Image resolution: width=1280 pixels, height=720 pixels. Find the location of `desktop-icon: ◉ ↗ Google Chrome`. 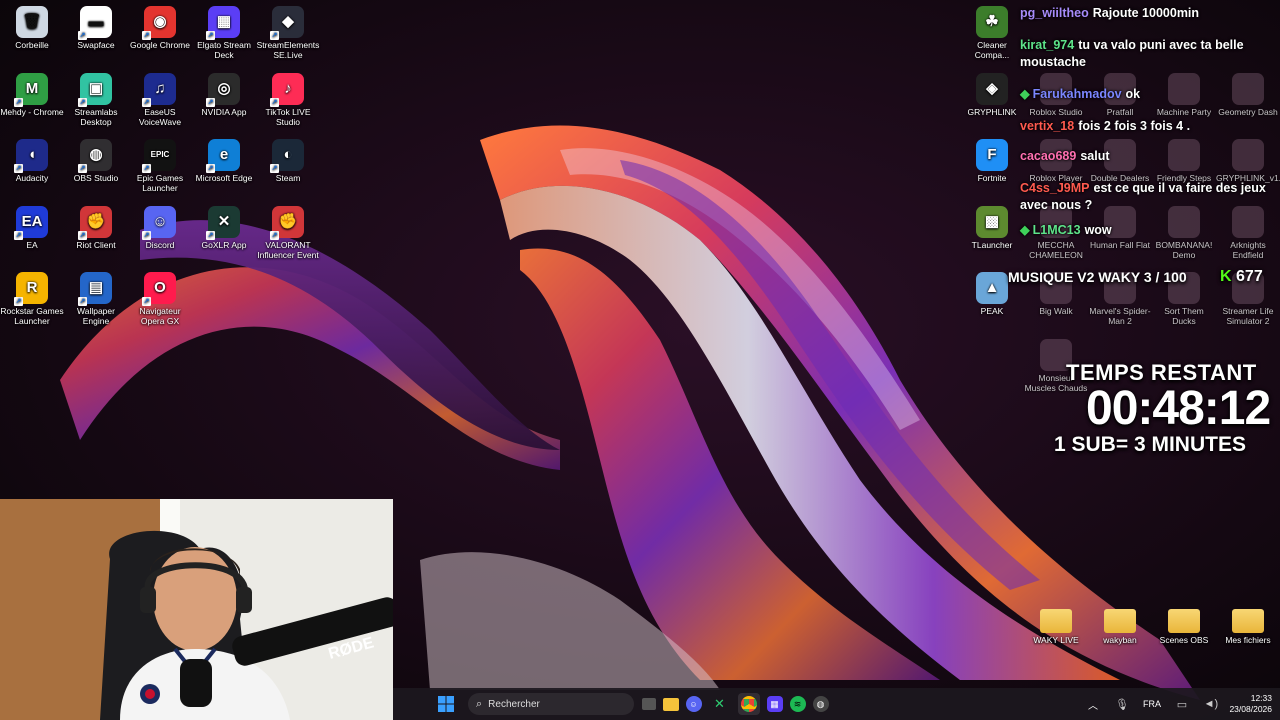

desktop-icon: ◉ ↗ Google Chrome is located at coordinates (160, 25).